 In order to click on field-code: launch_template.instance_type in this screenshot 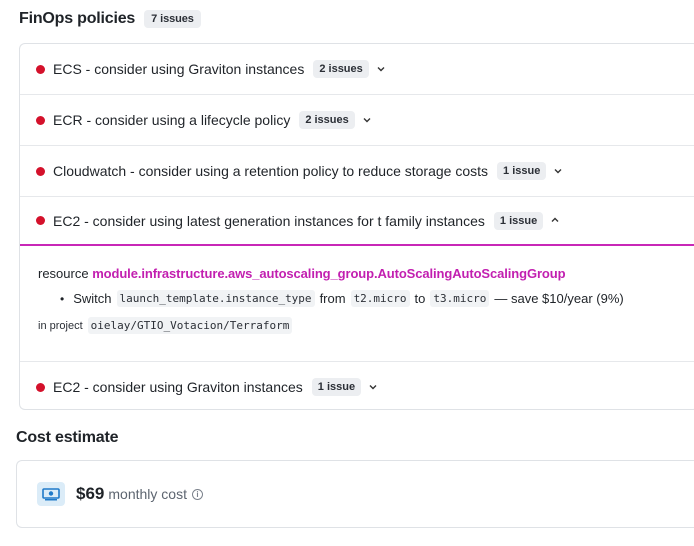, I will do `click(215, 298)`.